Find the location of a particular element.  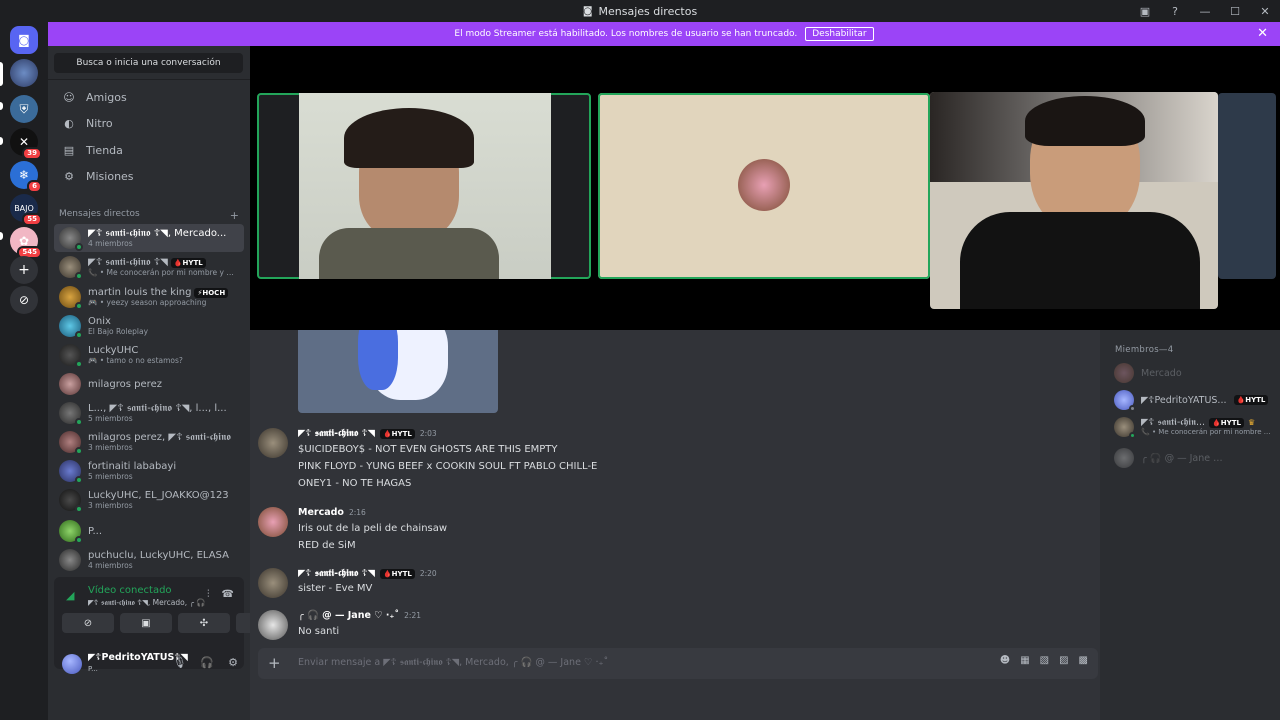

close-window-button: ✕ is located at coordinates (1265, 11).